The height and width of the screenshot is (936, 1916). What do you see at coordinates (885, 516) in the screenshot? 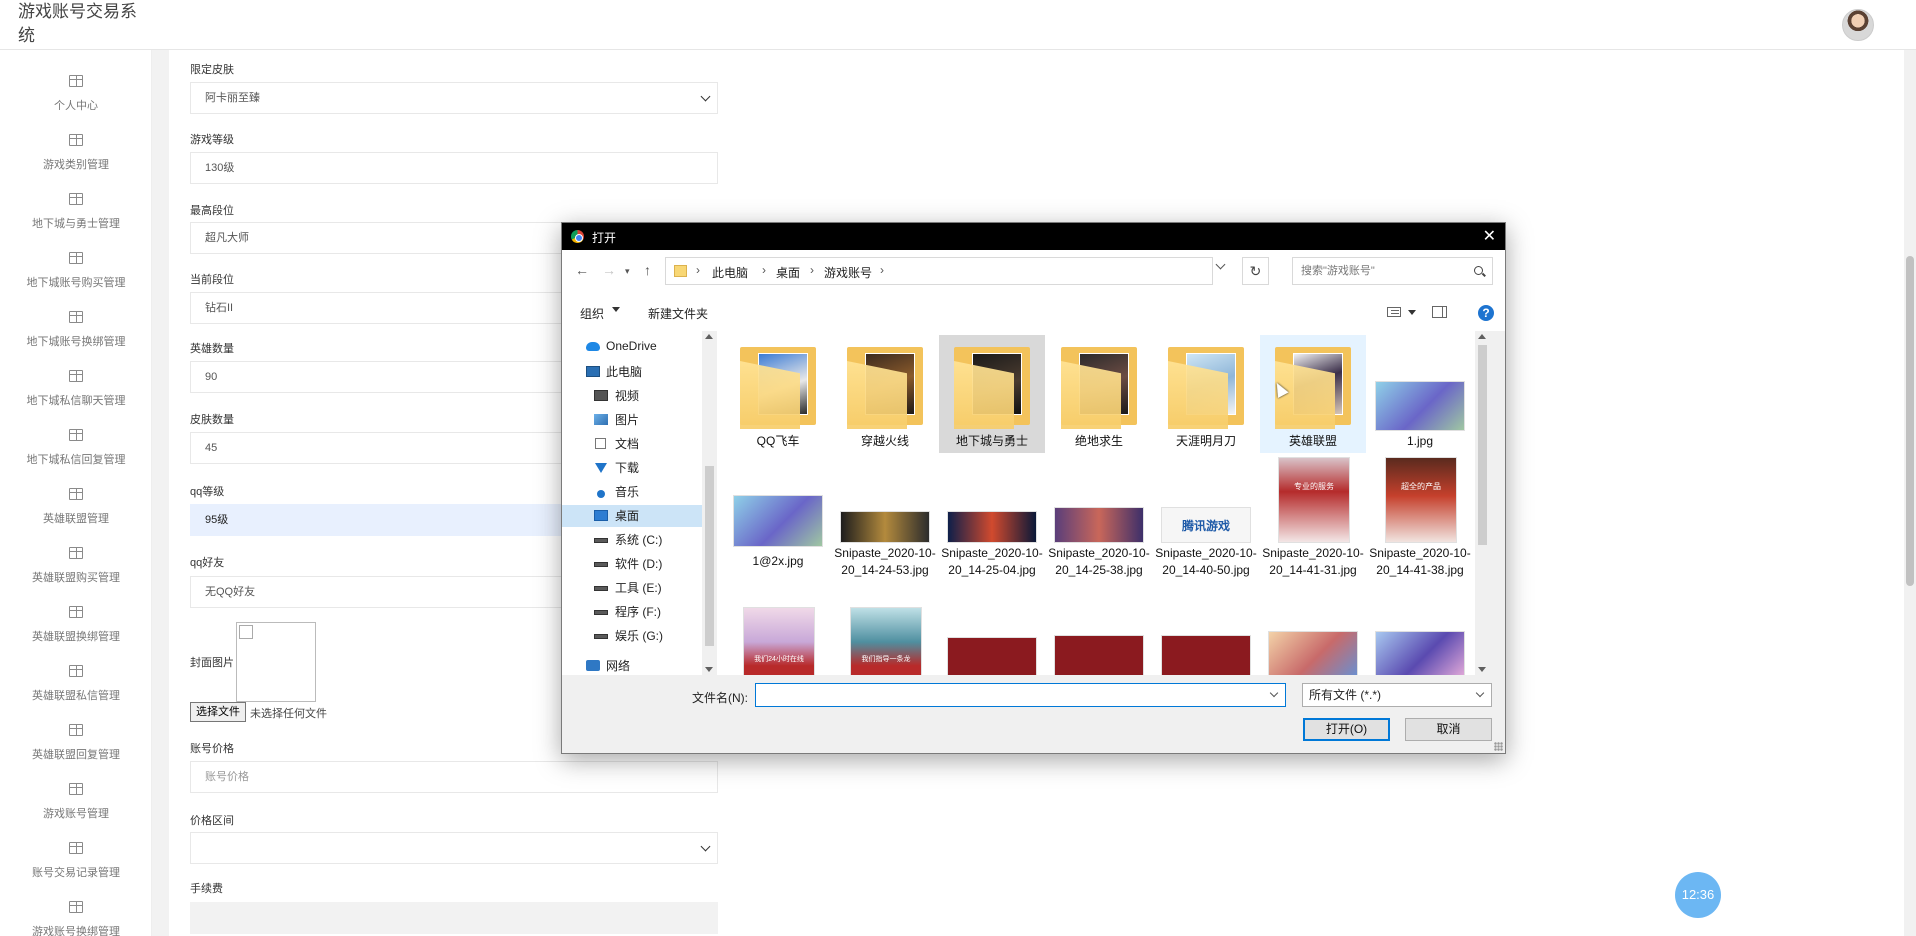
I see `image-item: Snipaste_2020-10-20_14-24-53.jpg` at bounding box center [885, 516].